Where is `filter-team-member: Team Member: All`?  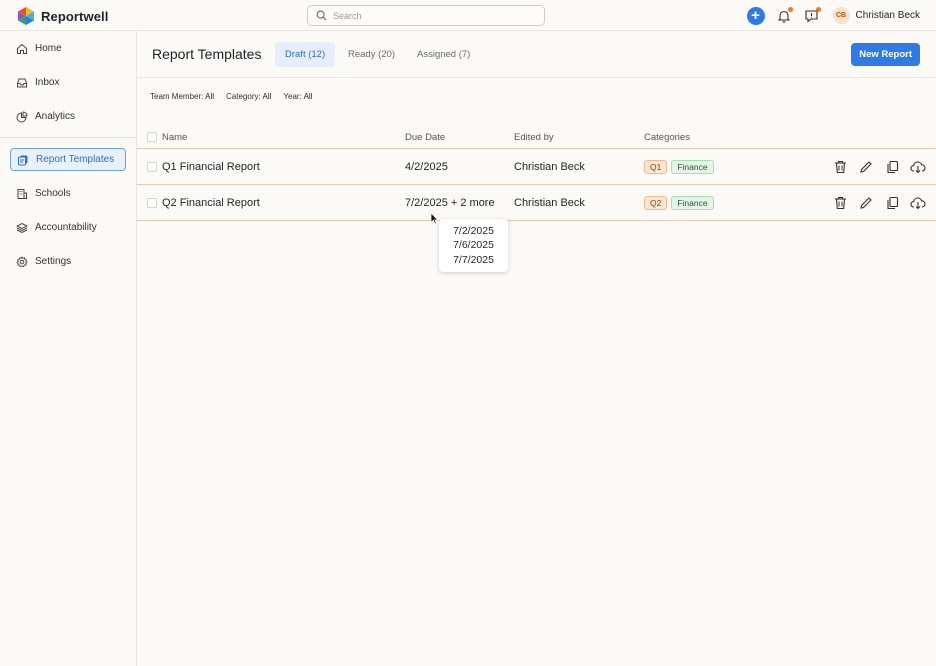
filter-team-member: Team Member: All is located at coordinates (182, 96).